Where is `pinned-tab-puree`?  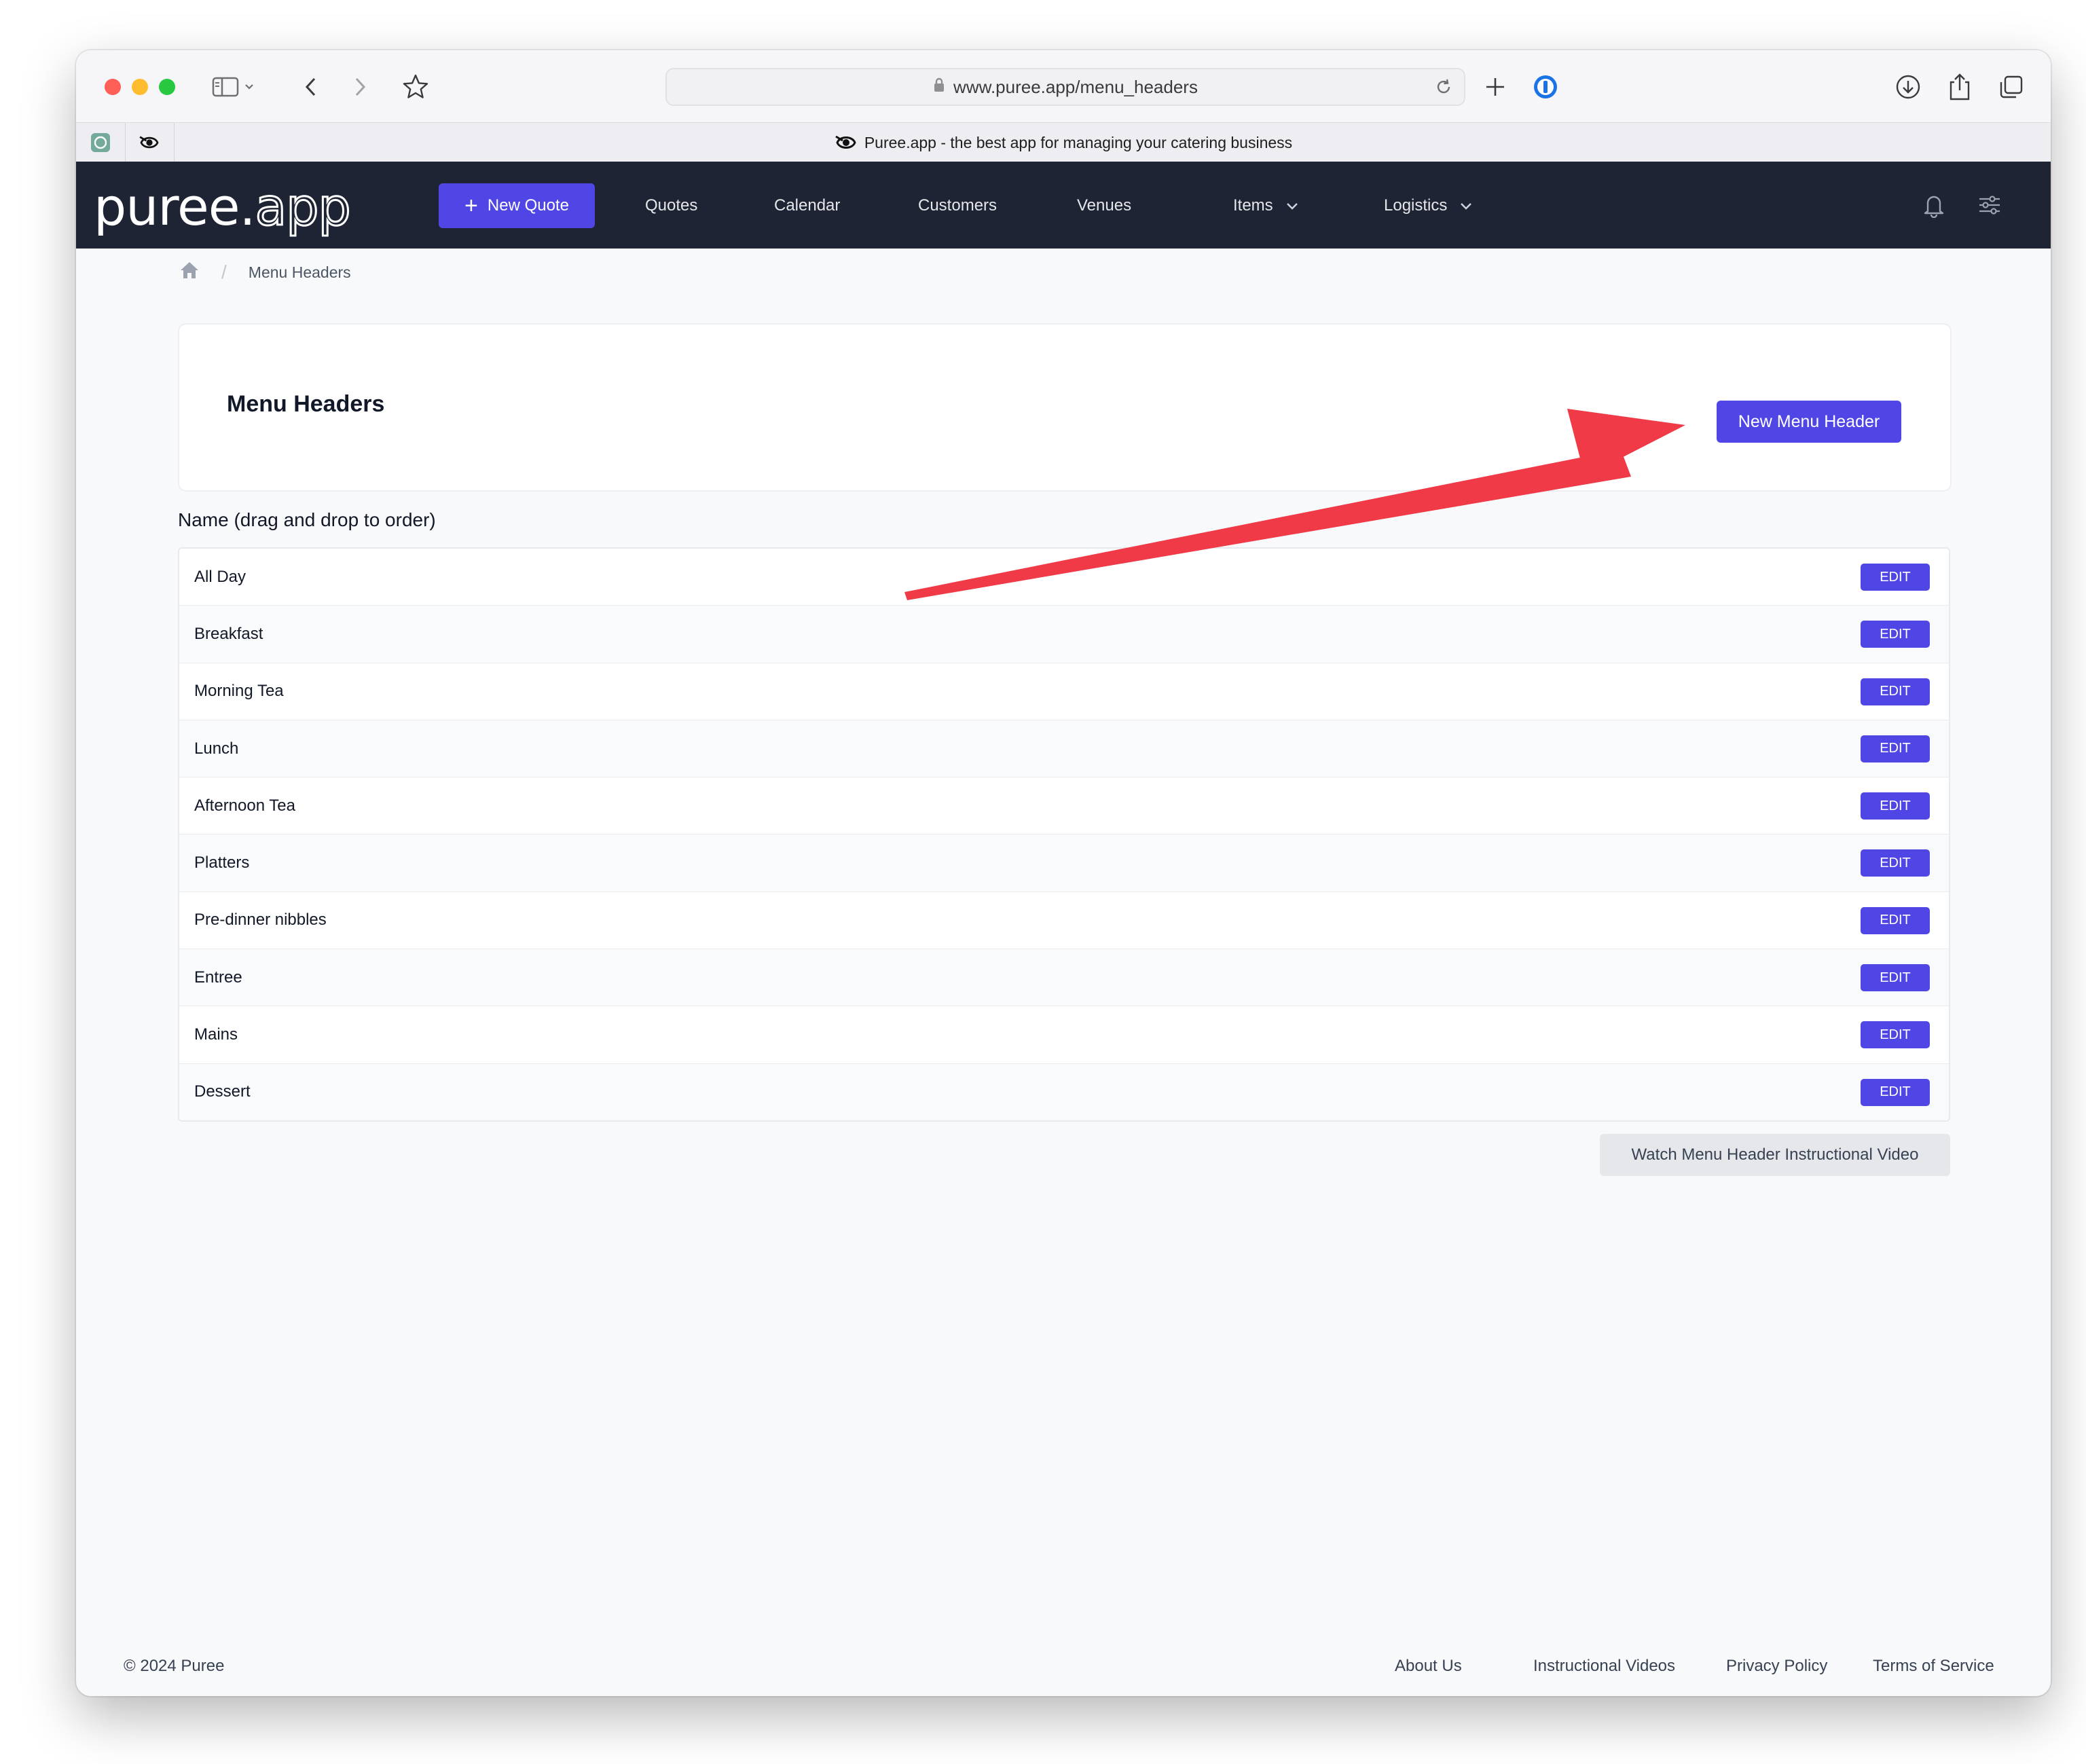
pinned-tab-puree is located at coordinates (150, 142).